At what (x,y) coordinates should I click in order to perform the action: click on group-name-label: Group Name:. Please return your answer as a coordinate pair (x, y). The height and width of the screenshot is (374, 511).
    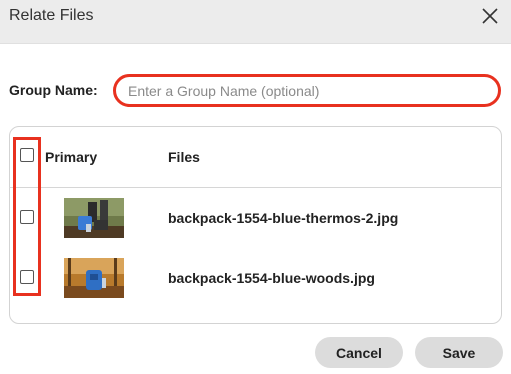
    Looking at the image, I should click on (53, 90).